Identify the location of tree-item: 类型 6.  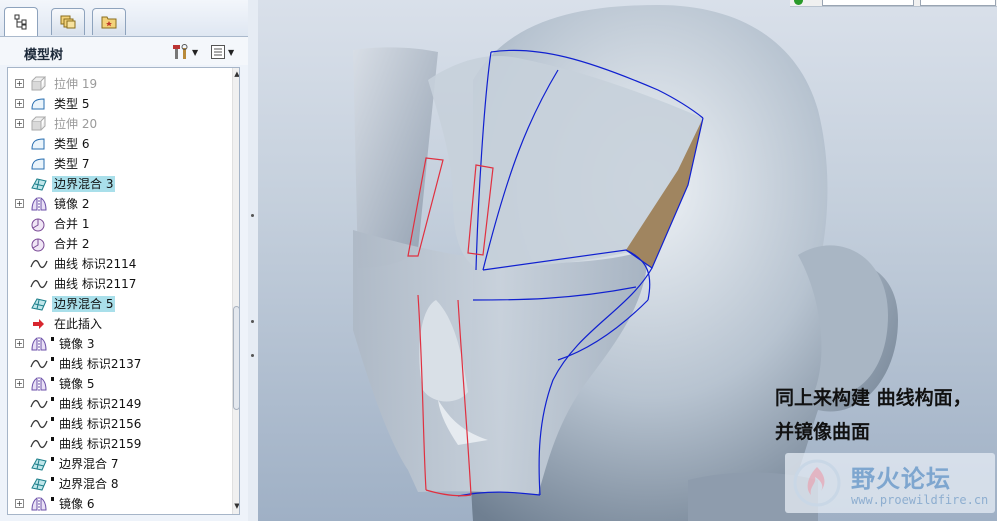
(118, 144).